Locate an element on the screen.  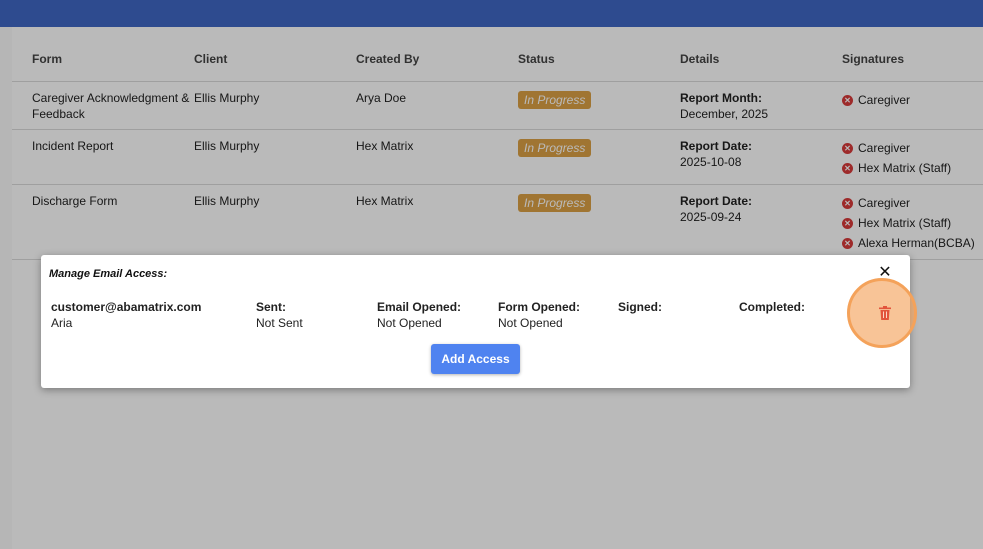
recipient-email: customer@abamatrix.com is located at coordinates (126, 307).